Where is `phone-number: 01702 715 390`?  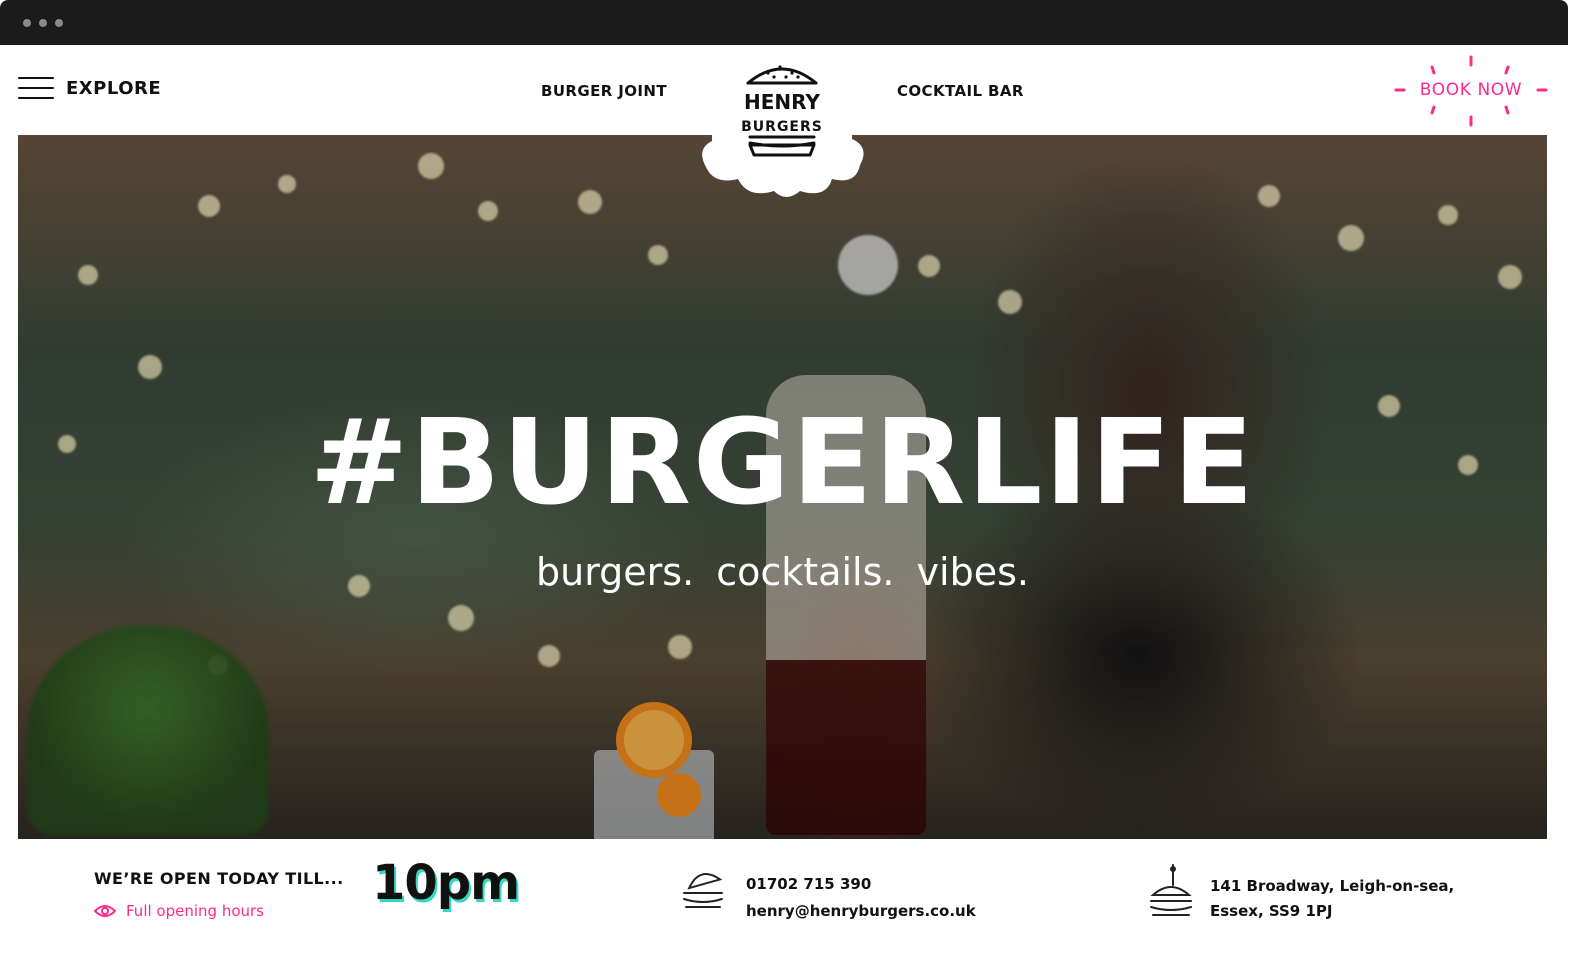
phone-number: 01702 715 390 is located at coordinates (808, 884).